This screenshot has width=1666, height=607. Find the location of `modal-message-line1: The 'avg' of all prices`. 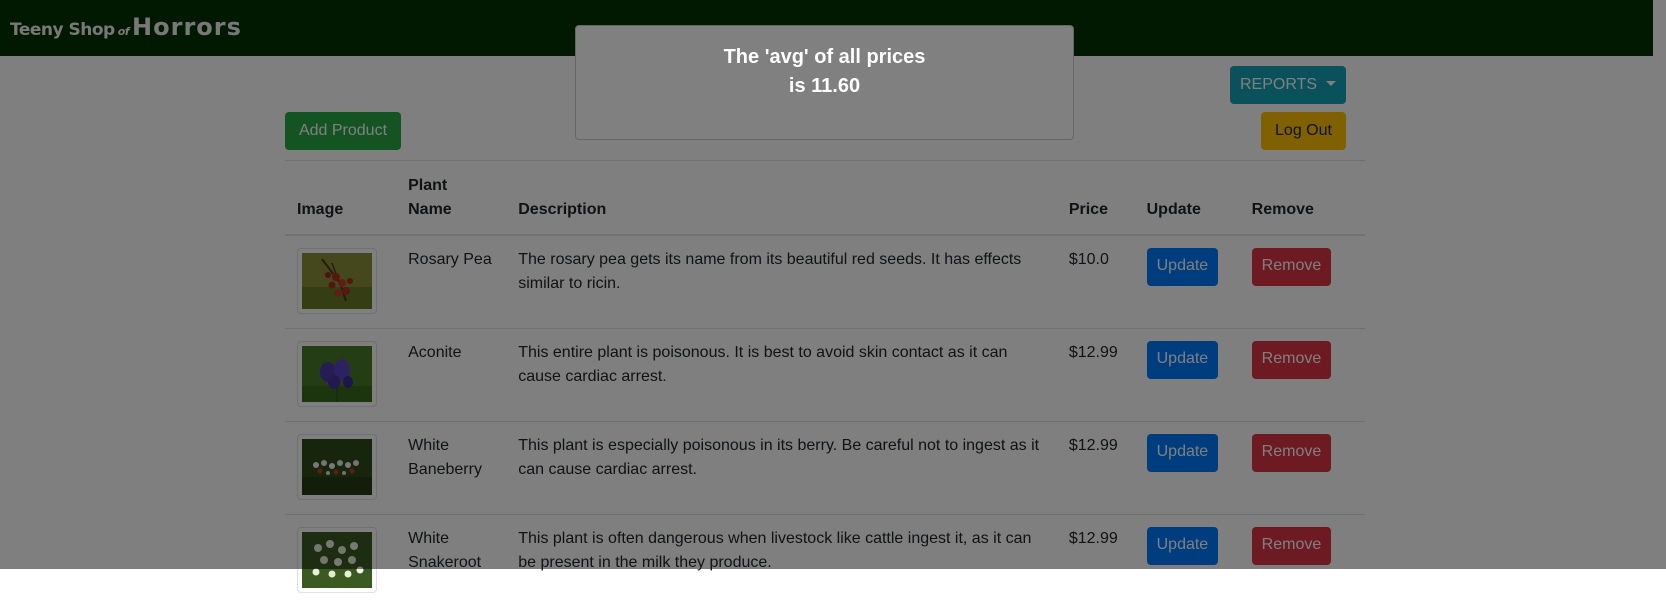

modal-message-line1: The 'avg' of all prices is located at coordinates (824, 57).